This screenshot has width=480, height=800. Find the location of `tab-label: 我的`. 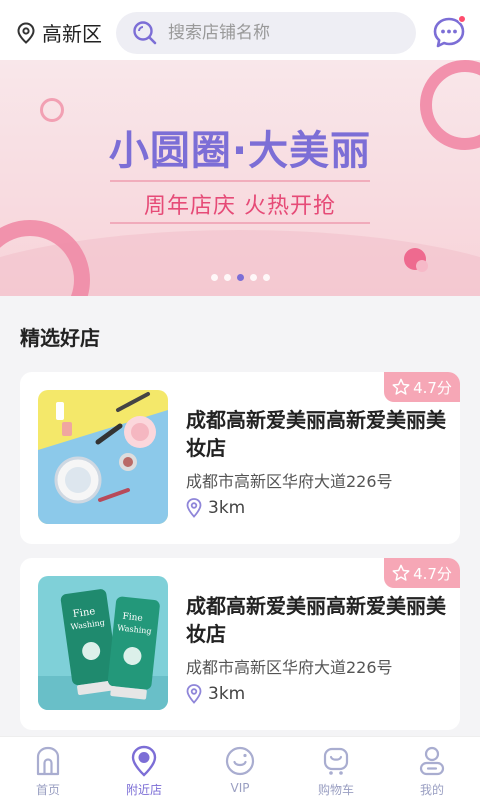

tab-label: 我的 is located at coordinates (431, 790).